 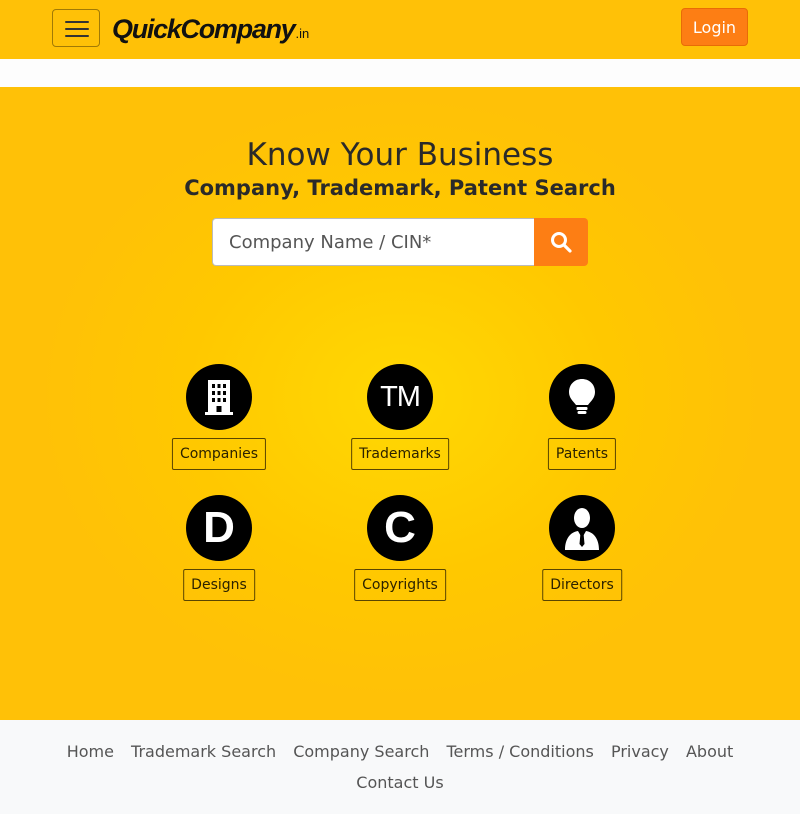 I want to click on search-icon, so click(x=561, y=242).